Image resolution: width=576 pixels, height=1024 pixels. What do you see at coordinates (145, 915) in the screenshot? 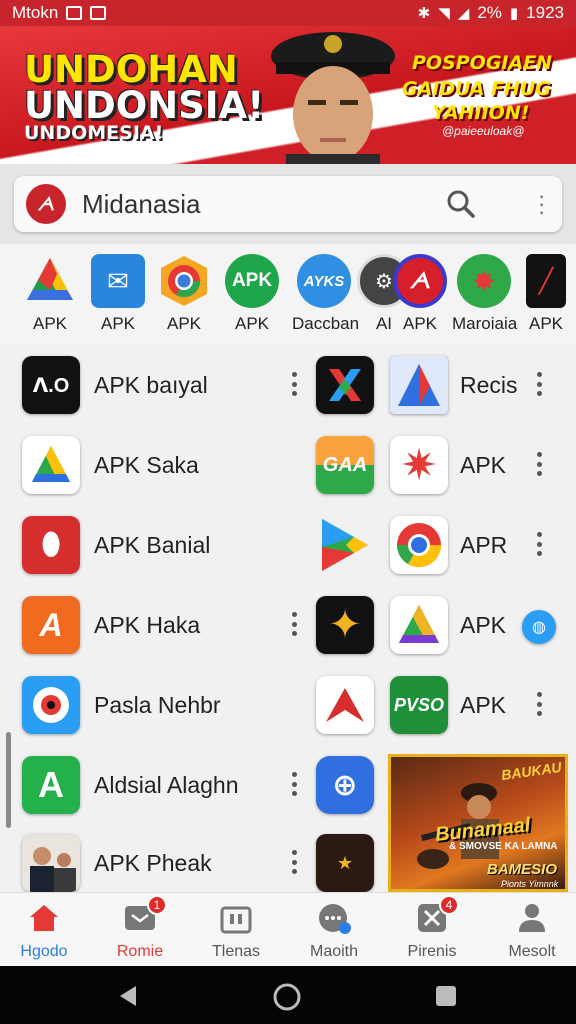
I see `inbox-icon: 1` at bounding box center [145, 915].